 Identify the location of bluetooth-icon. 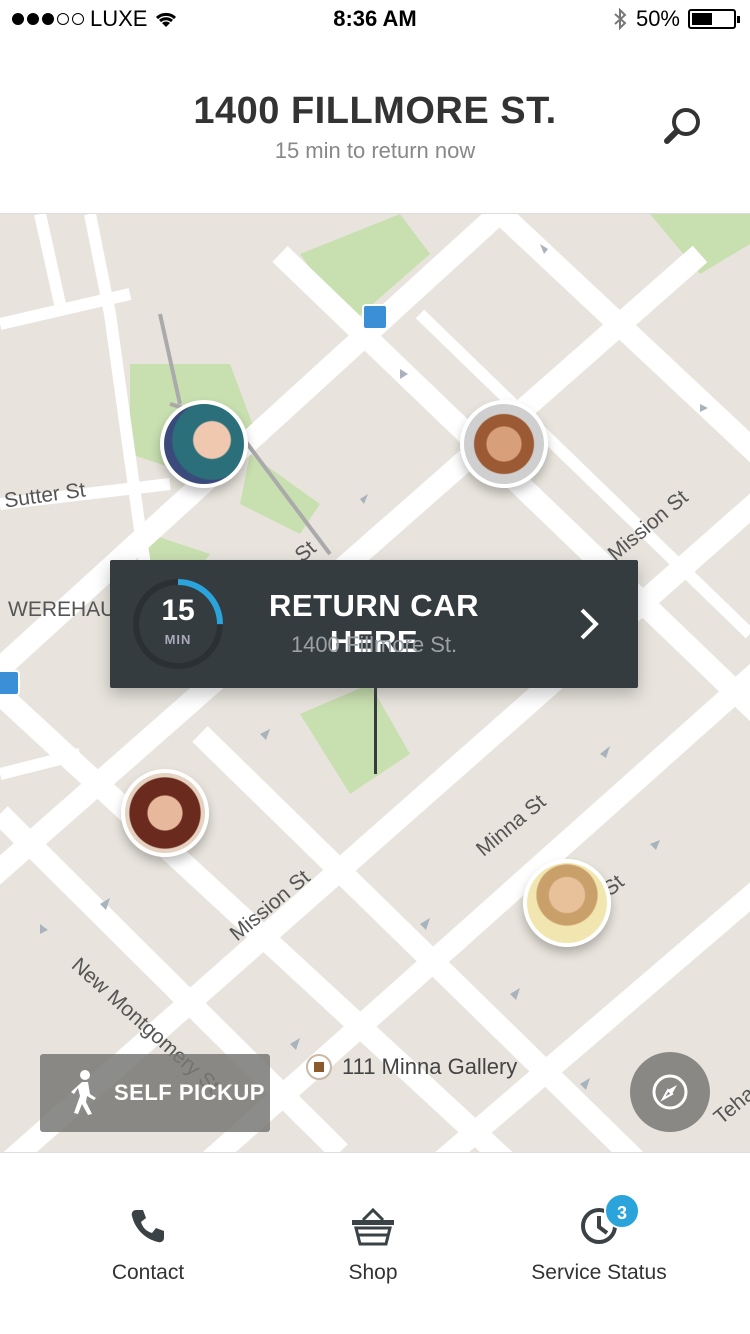
(620, 19).